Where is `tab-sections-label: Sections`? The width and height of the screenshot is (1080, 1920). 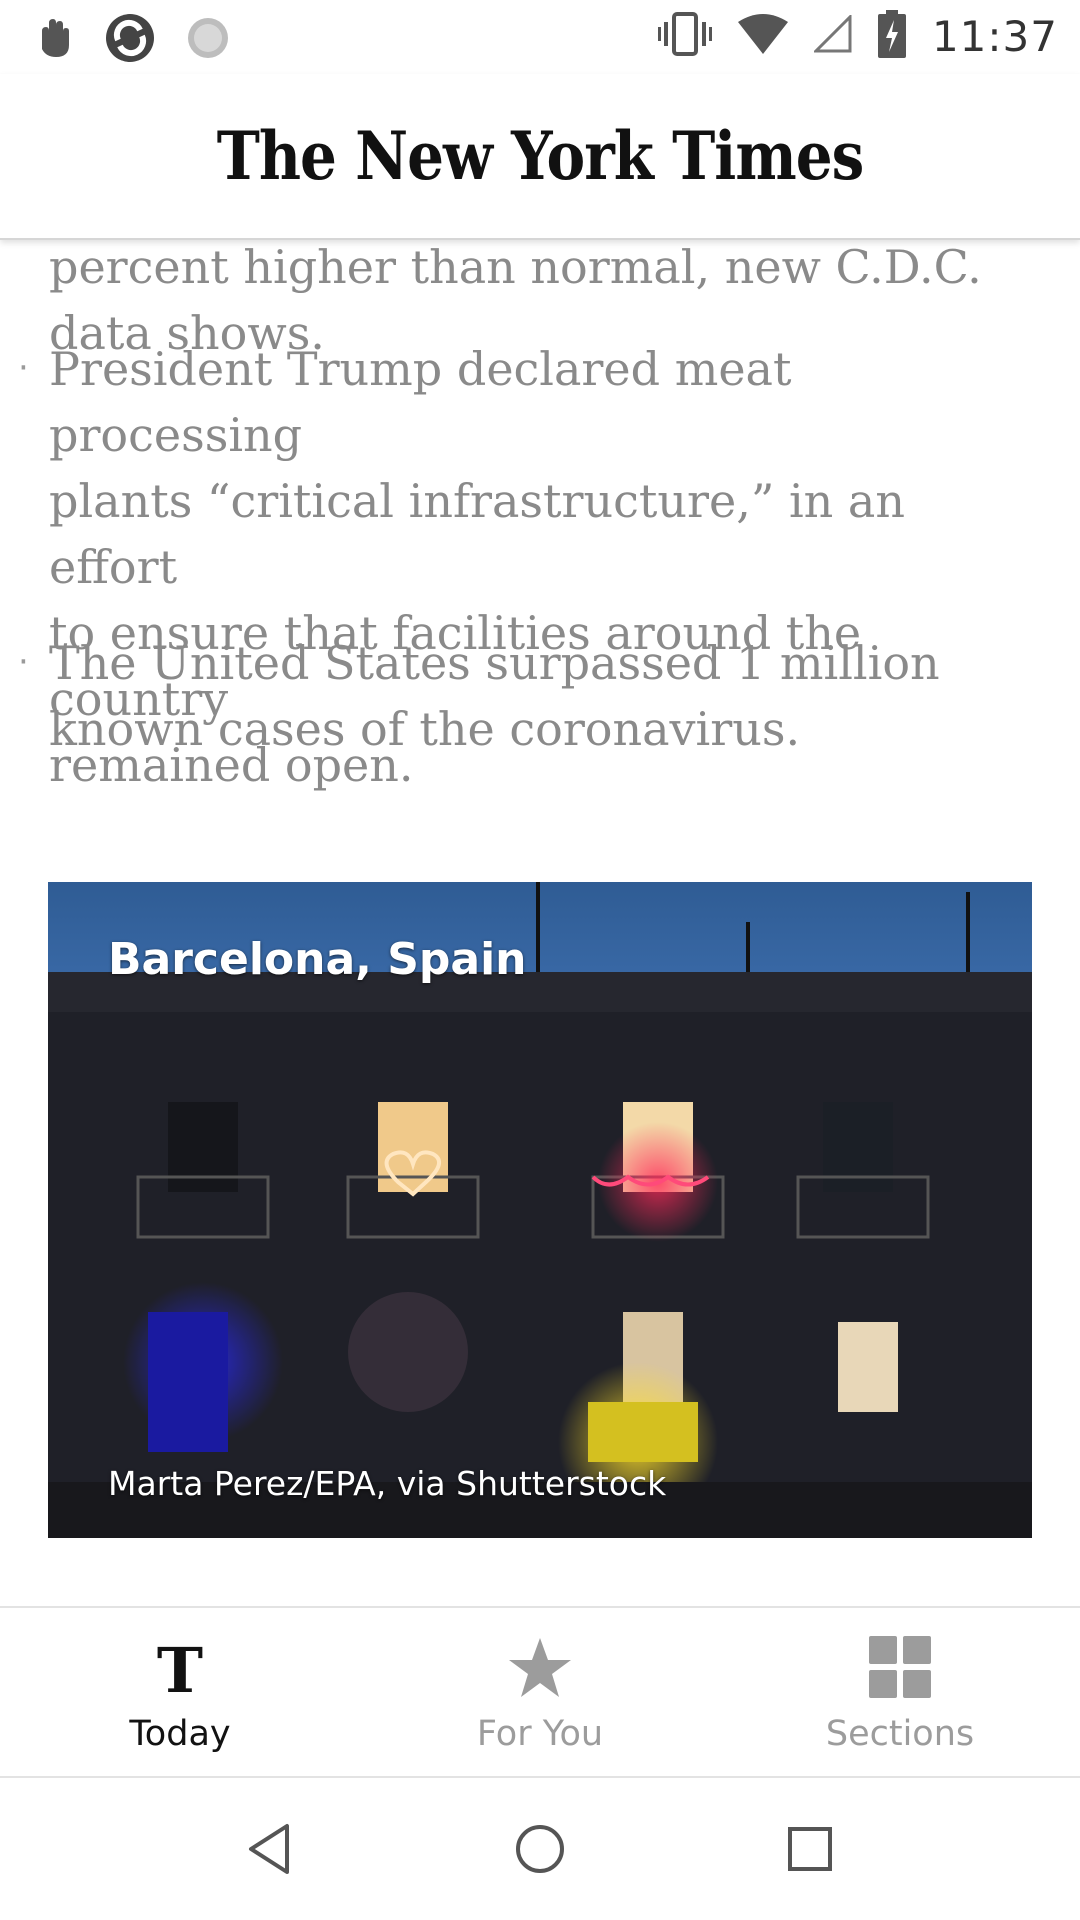 tab-sections-label: Sections is located at coordinates (900, 1734).